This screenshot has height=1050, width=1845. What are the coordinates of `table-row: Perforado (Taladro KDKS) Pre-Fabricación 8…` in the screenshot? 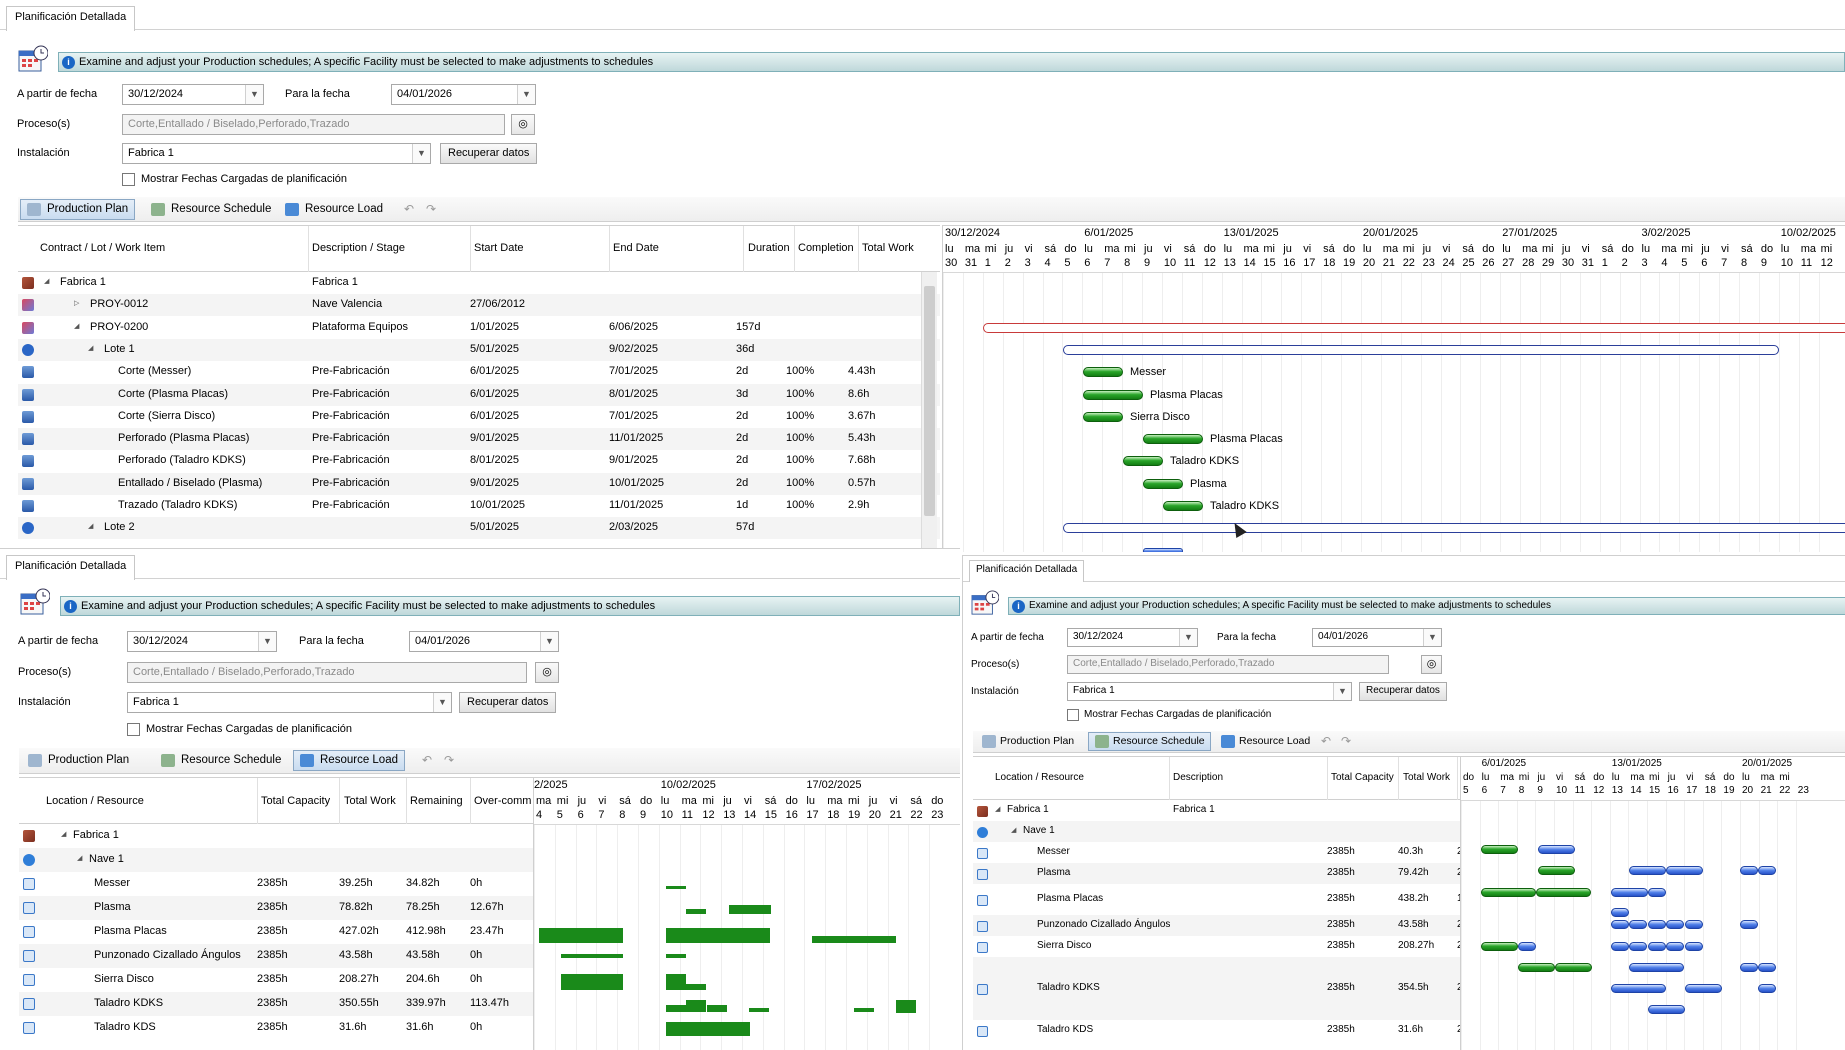 It's located at (479, 461).